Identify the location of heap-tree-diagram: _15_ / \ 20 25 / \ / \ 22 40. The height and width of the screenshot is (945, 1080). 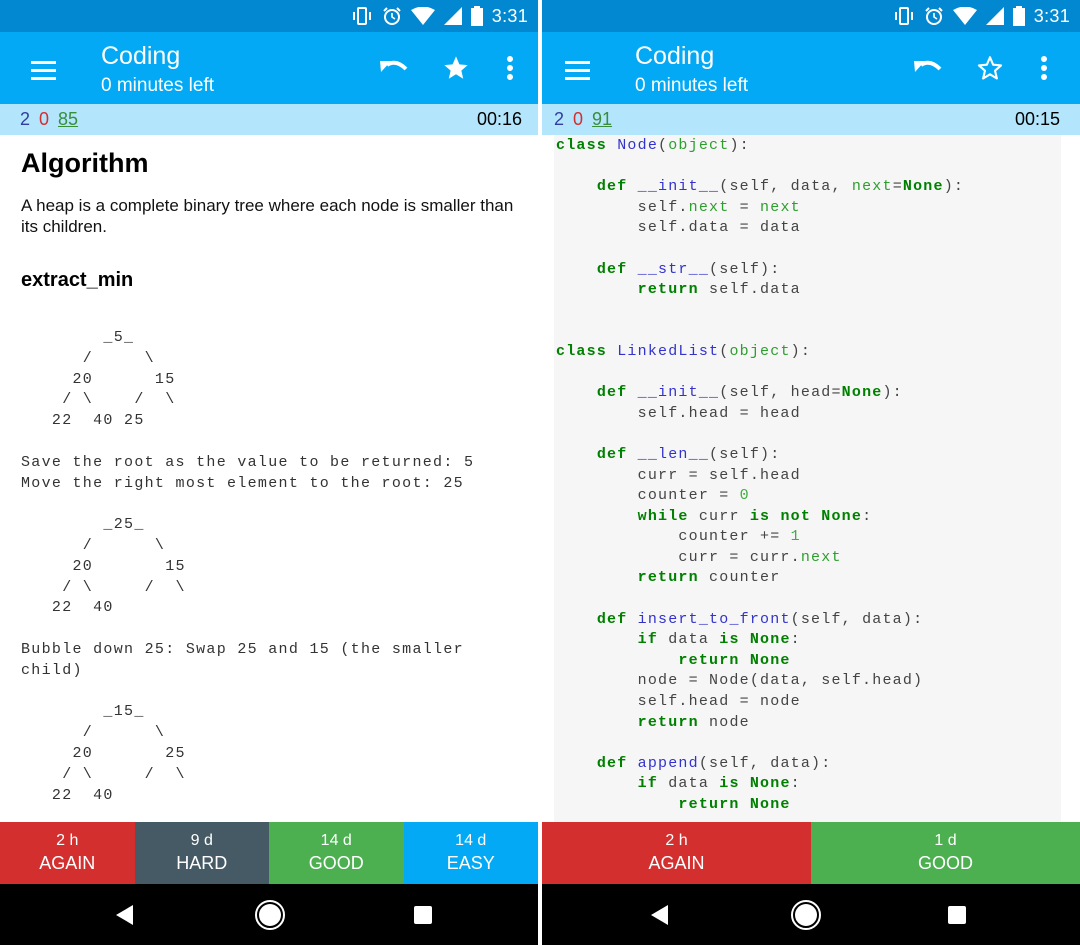
(118, 753).